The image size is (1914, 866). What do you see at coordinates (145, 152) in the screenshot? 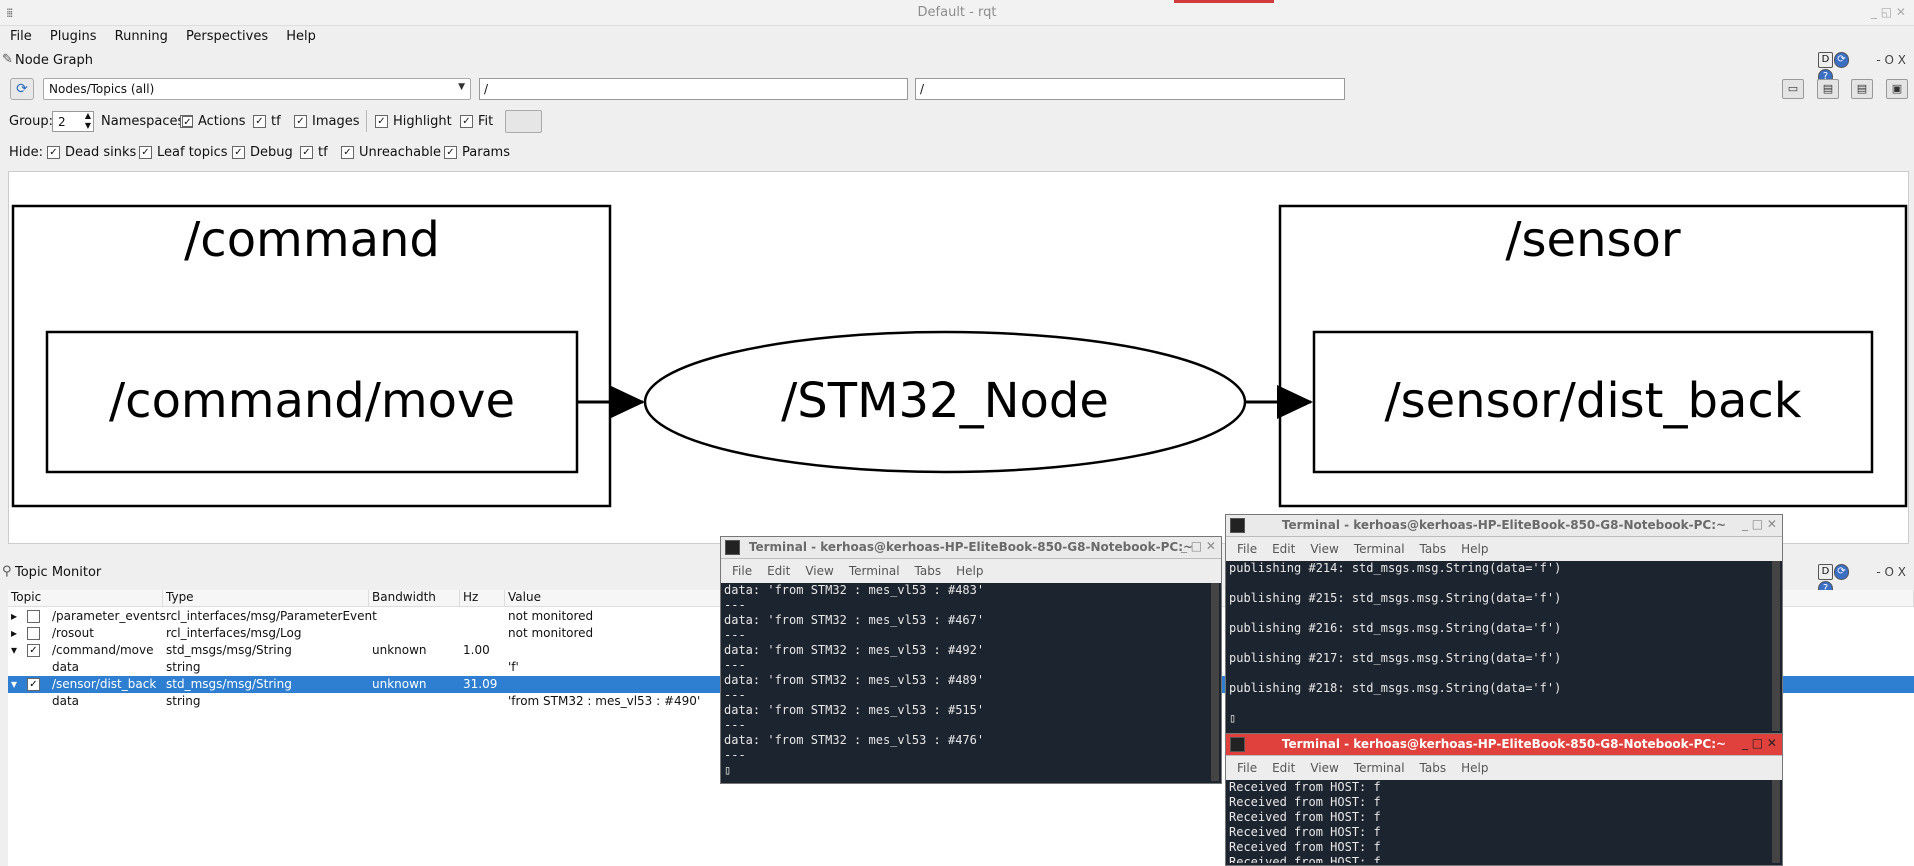
I see `leaf-topics-checkbox: ✓` at bounding box center [145, 152].